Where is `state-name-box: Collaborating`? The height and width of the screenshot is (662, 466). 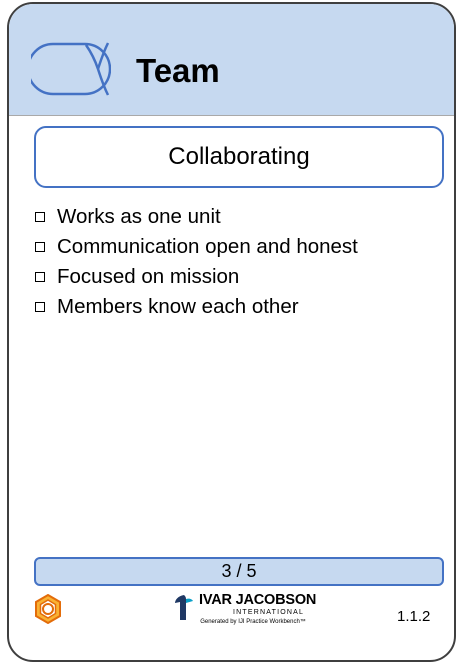 state-name-box: Collaborating is located at coordinates (239, 157).